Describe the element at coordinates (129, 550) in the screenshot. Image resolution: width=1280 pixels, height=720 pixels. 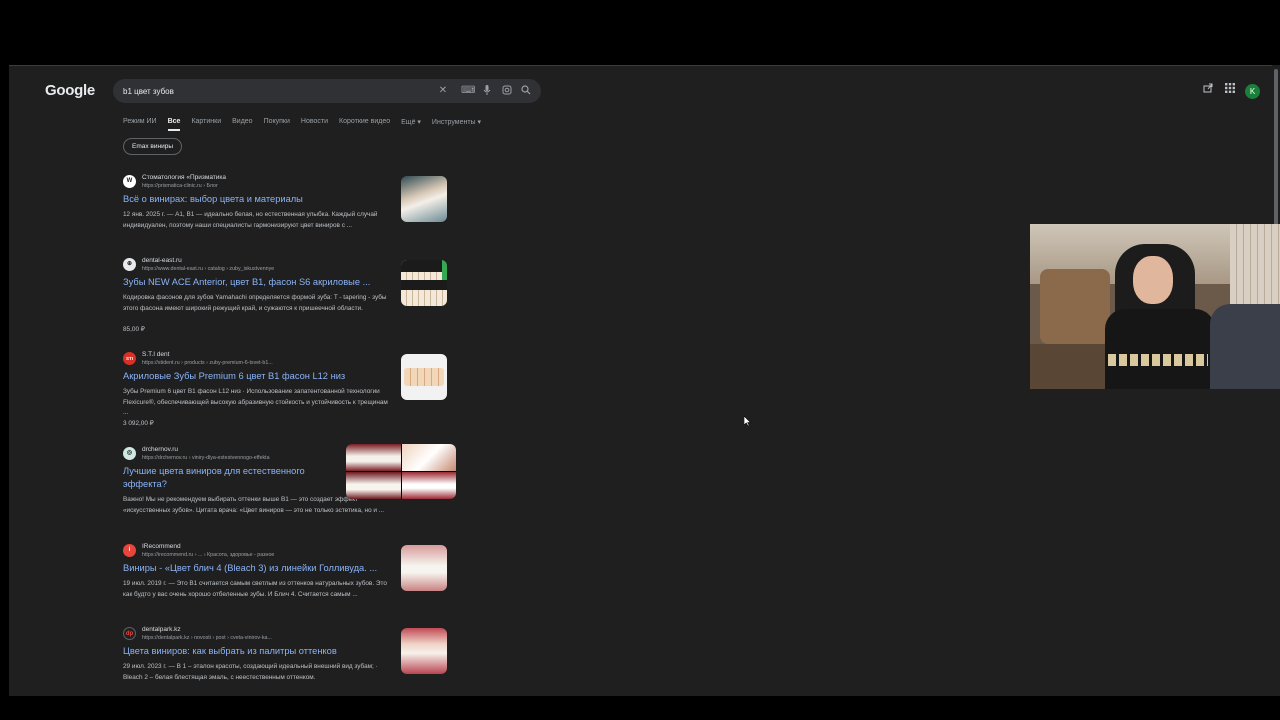
I see `site-favicon: i` at that location.